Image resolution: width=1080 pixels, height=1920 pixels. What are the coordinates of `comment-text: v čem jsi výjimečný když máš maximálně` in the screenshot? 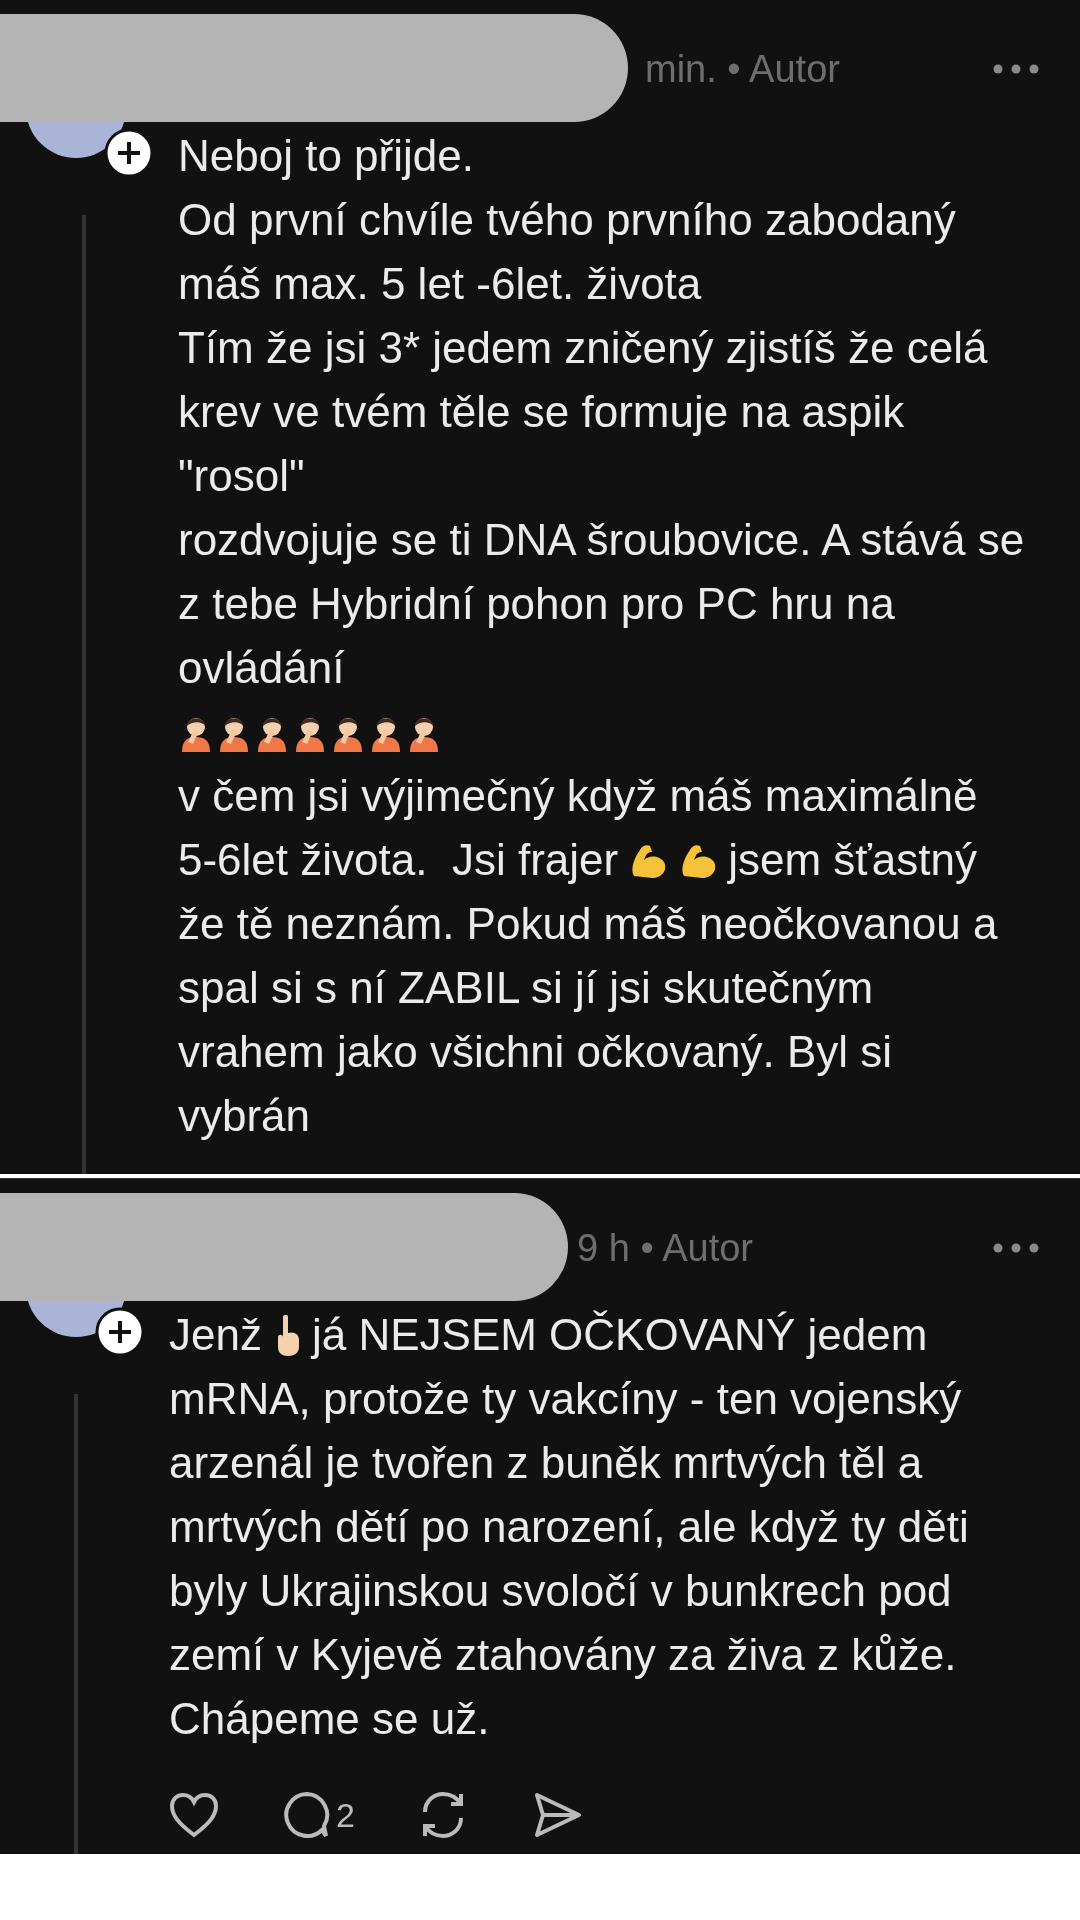 It's located at (578, 796).